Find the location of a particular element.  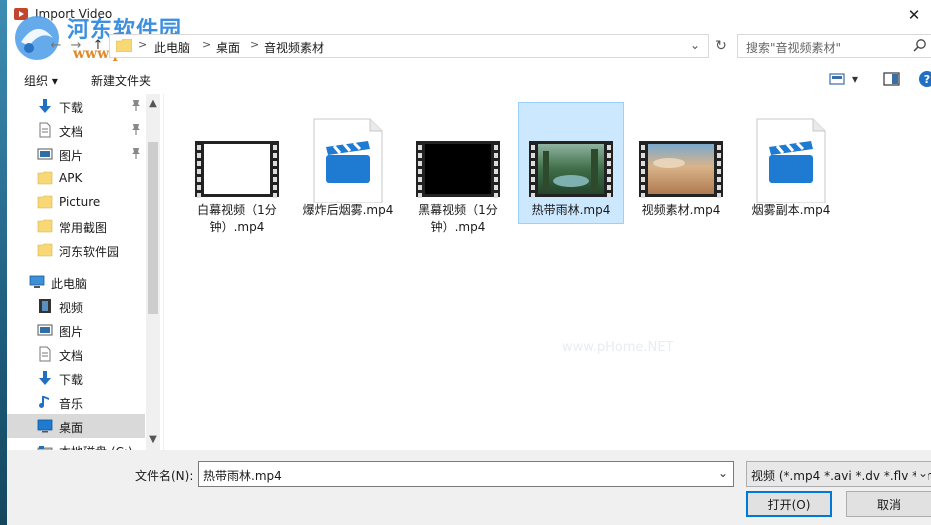

refresh-button: ↻ is located at coordinates (721, 46).